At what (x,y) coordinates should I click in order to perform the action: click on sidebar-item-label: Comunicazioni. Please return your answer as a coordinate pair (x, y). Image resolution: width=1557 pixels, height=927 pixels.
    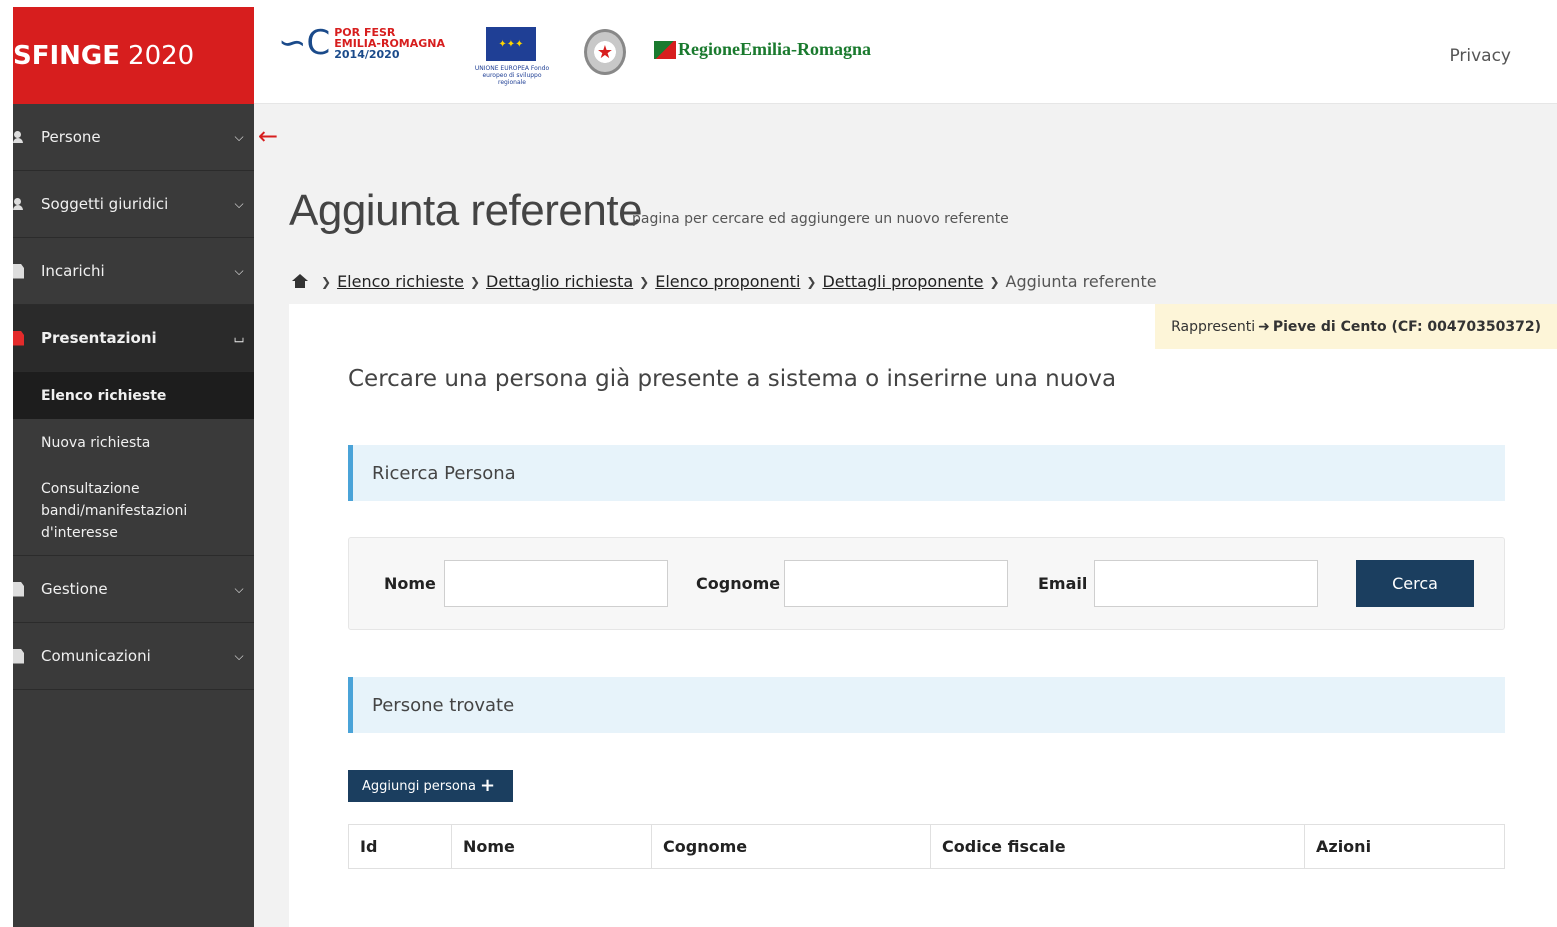
    Looking at the image, I should click on (96, 656).